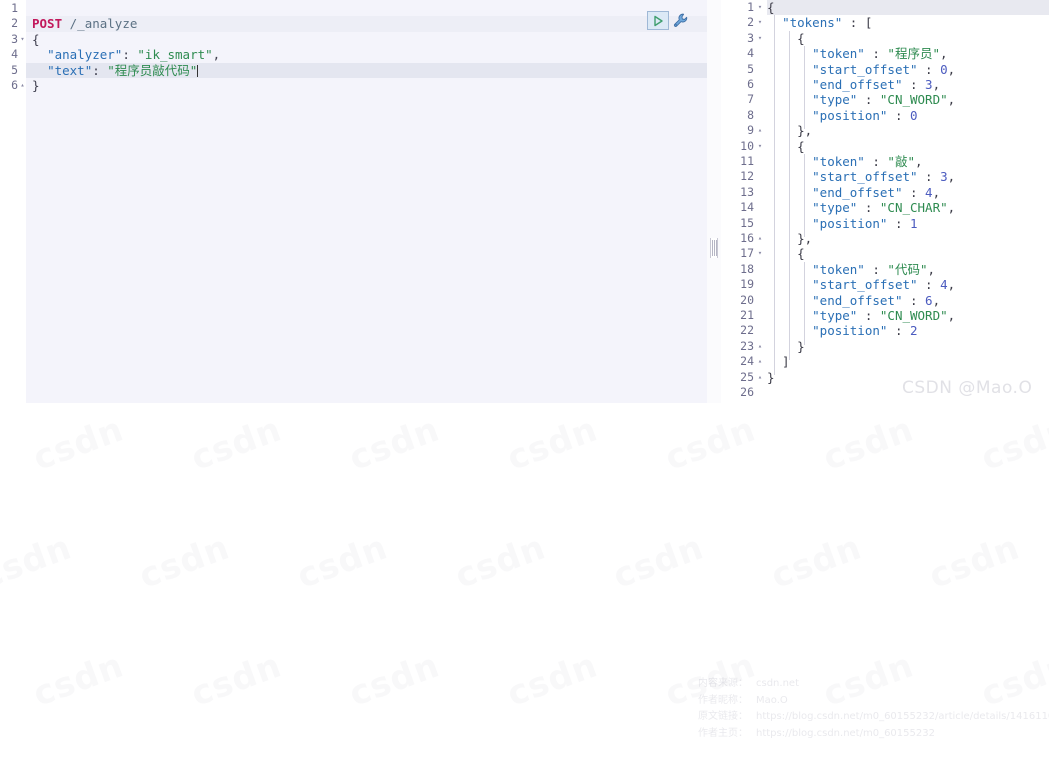 This screenshot has height=757, width=1049. Describe the element at coordinates (70, 70) in the screenshot. I see `code-token: "text"` at that location.